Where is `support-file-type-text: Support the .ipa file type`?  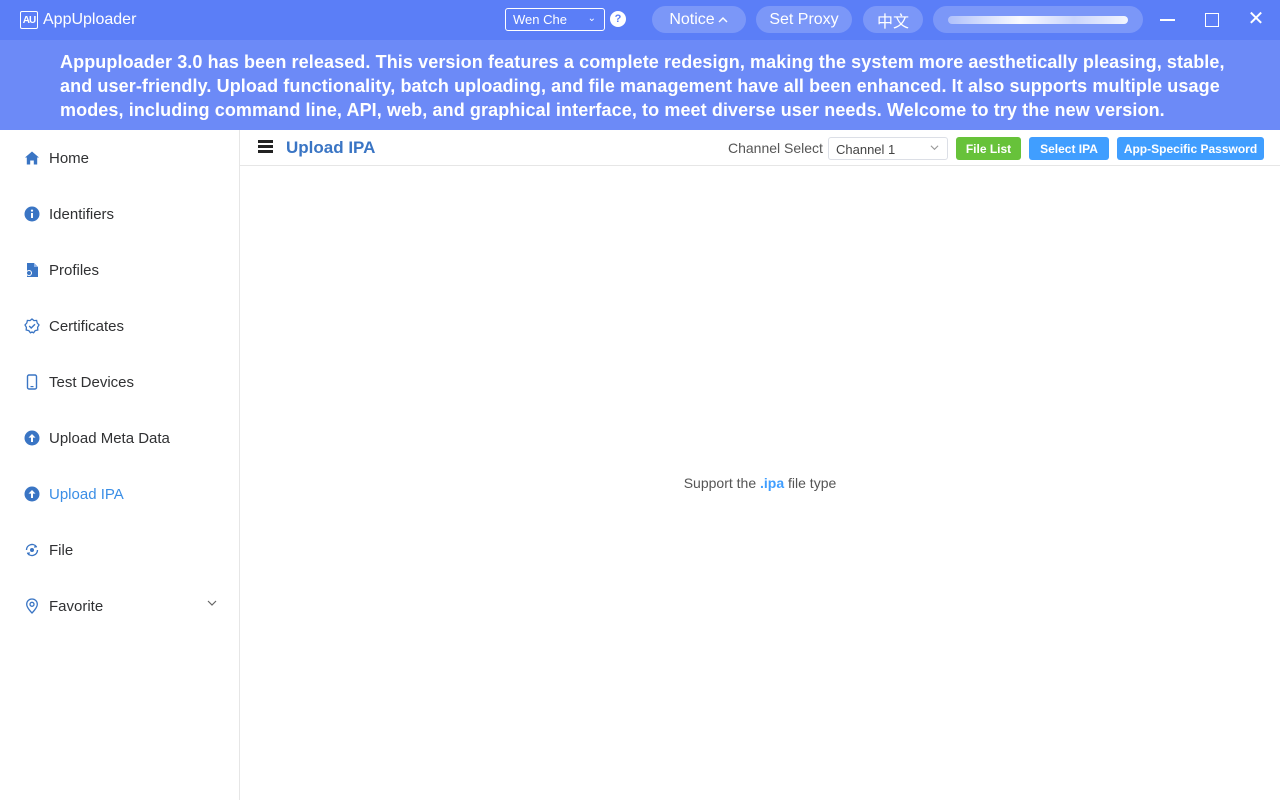 support-file-type-text: Support the .ipa file type is located at coordinates (760, 483).